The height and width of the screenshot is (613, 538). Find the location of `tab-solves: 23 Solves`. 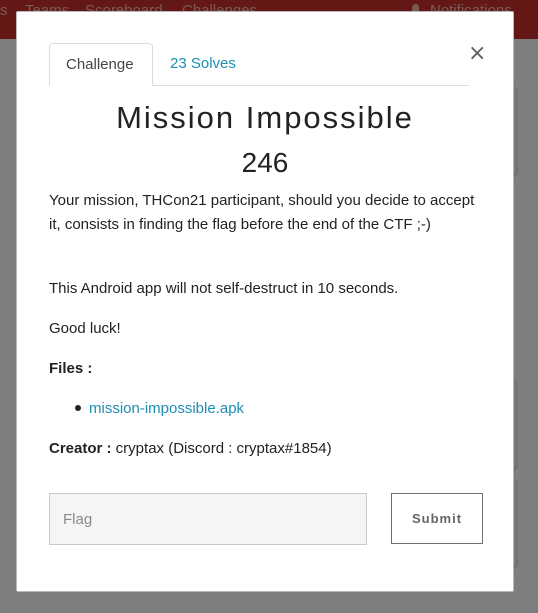

tab-solves: 23 Solves is located at coordinates (203, 63).